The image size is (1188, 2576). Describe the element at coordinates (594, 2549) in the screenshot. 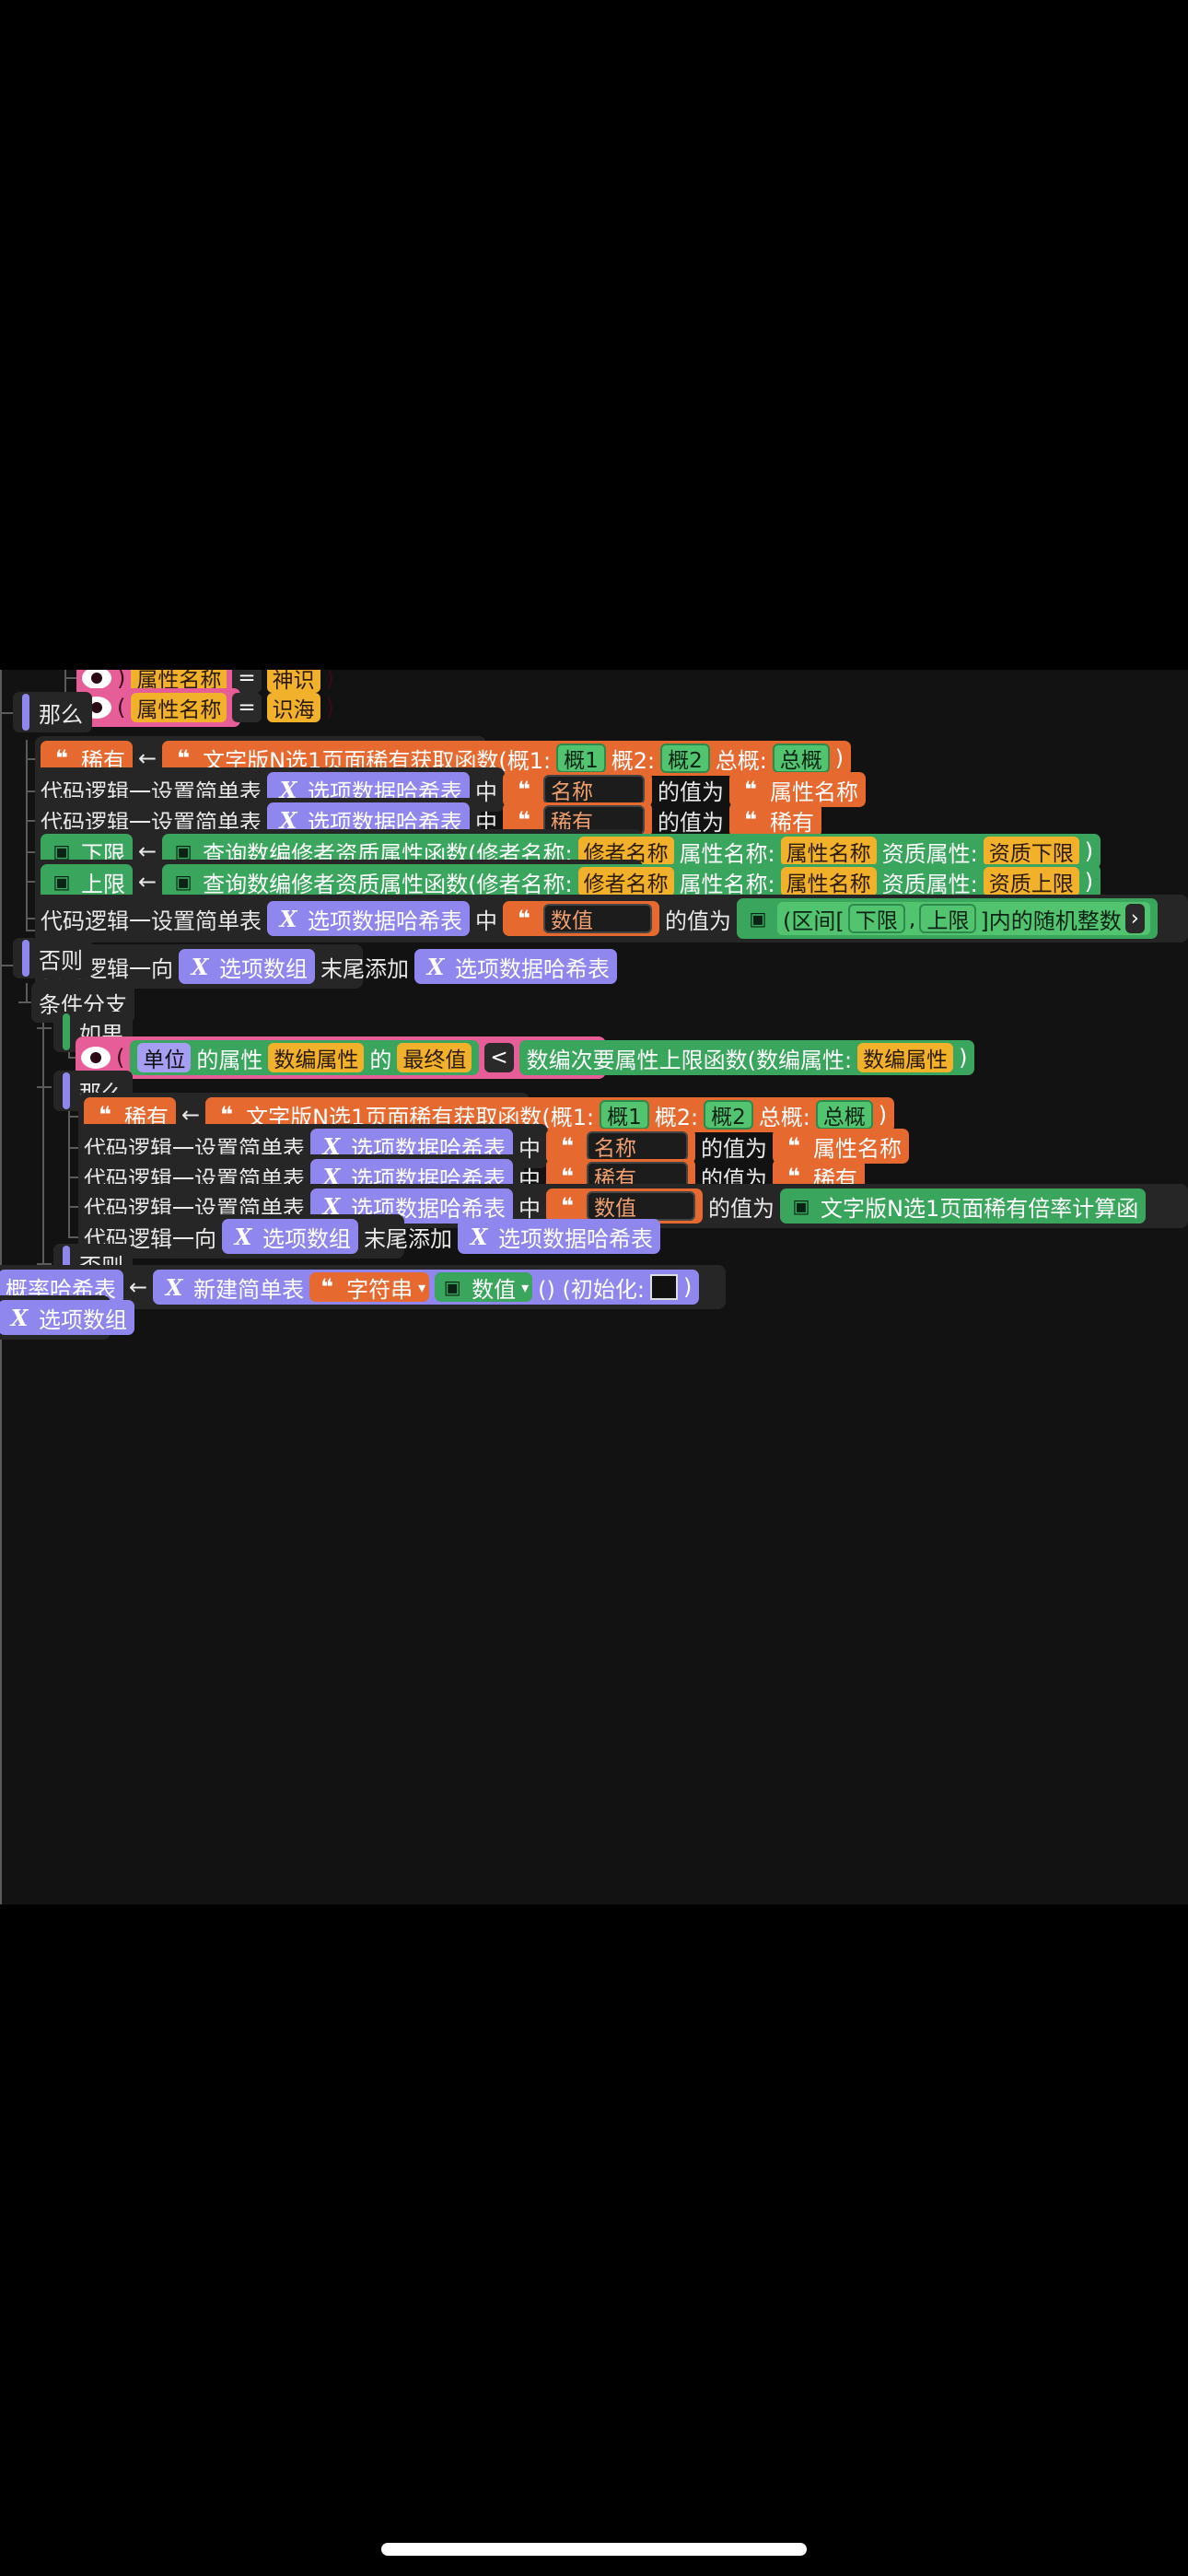

I see `home-indicator` at that location.